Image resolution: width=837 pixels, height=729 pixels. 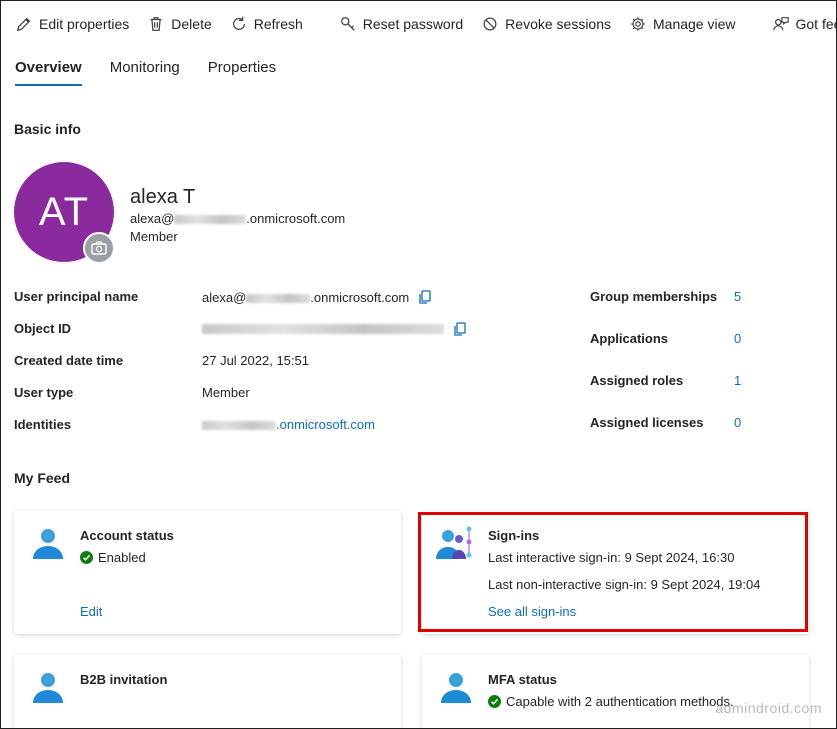 I want to click on user-email: alexa@ .onmicrosoft.com, so click(x=237, y=218).